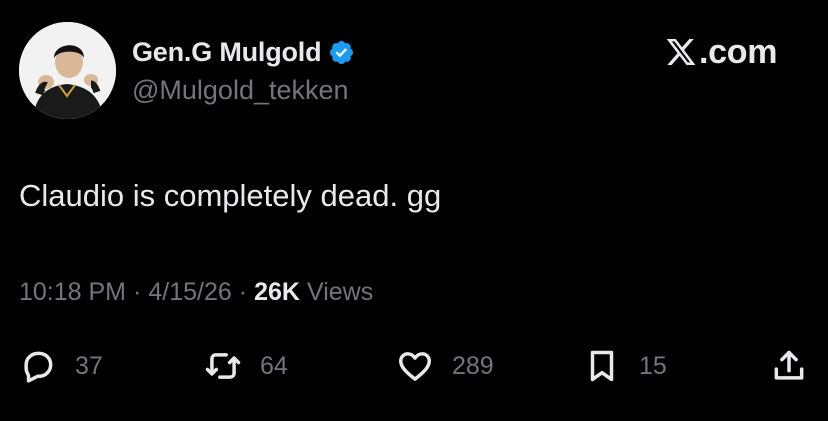  What do you see at coordinates (445, 366) in the screenshot?
I see `like-button: 289` at bounding box center [445, 366].